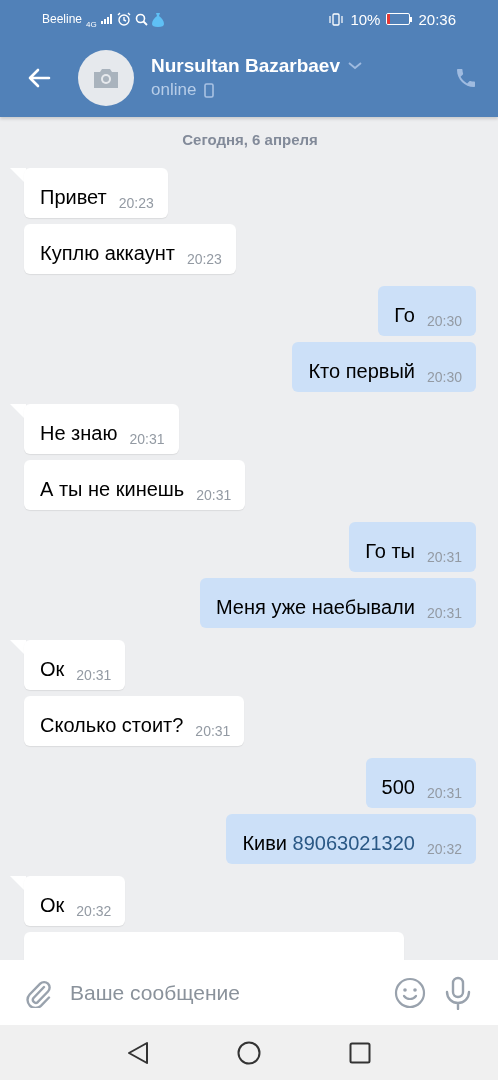  What do you see at coordinates (458, 992) in the screenshot?
I see `microphone-icon` at bounding box center [458, 992].